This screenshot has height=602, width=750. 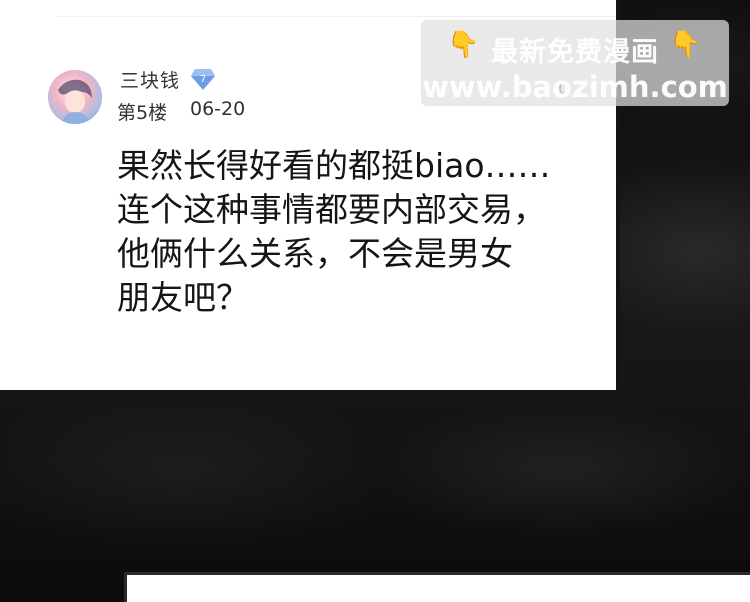 What do you see at coordinates (142, 113) in the screenshot?
I see `floor-label: 第5楼` at bounding box center [142, 113].